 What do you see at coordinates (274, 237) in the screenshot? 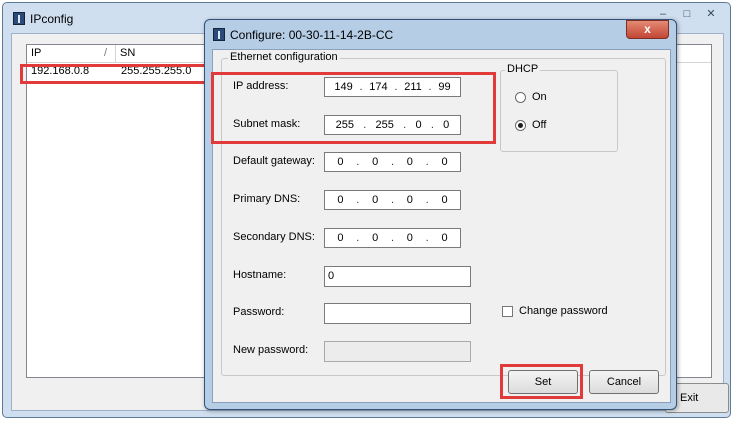
I see `secondary-dns-label: Secondary DNS:` at bounding box center [274, 237].